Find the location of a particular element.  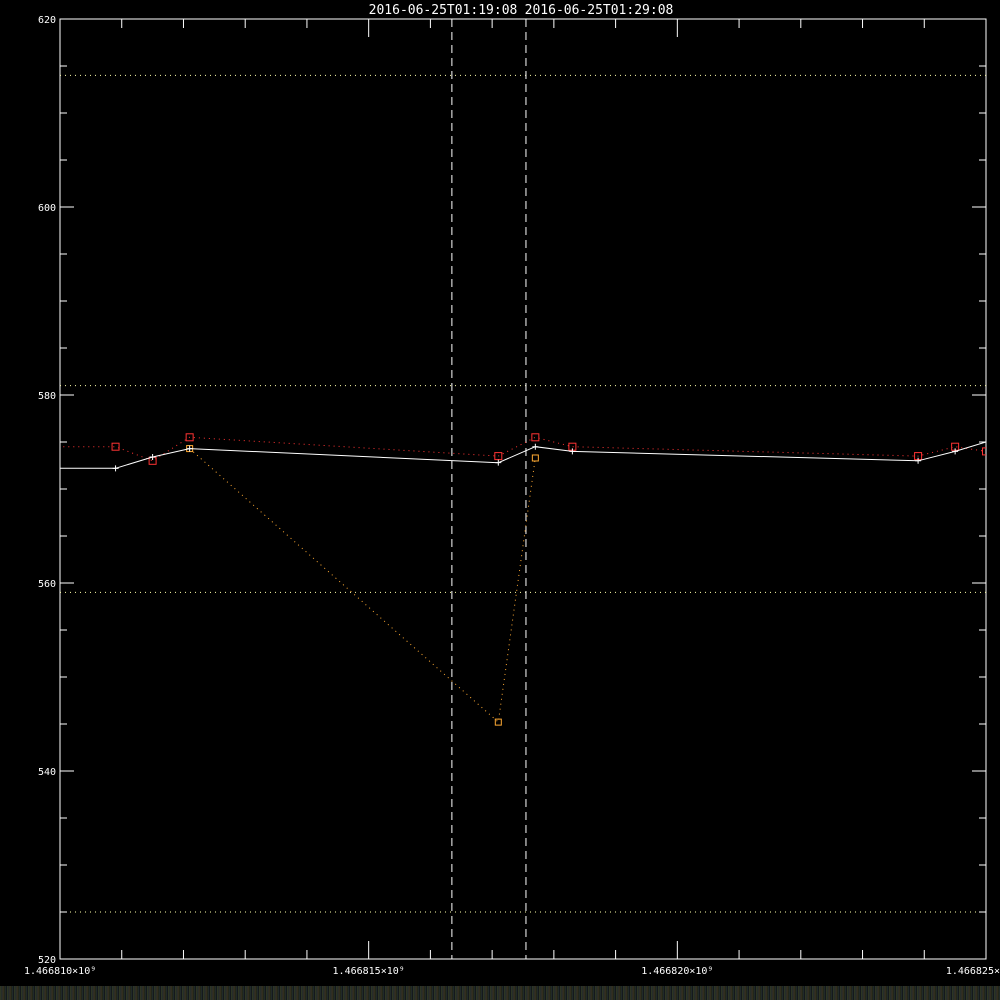

chart-title-end: 2016-06-25T01:29:08 is located at coordinates (599, 10).